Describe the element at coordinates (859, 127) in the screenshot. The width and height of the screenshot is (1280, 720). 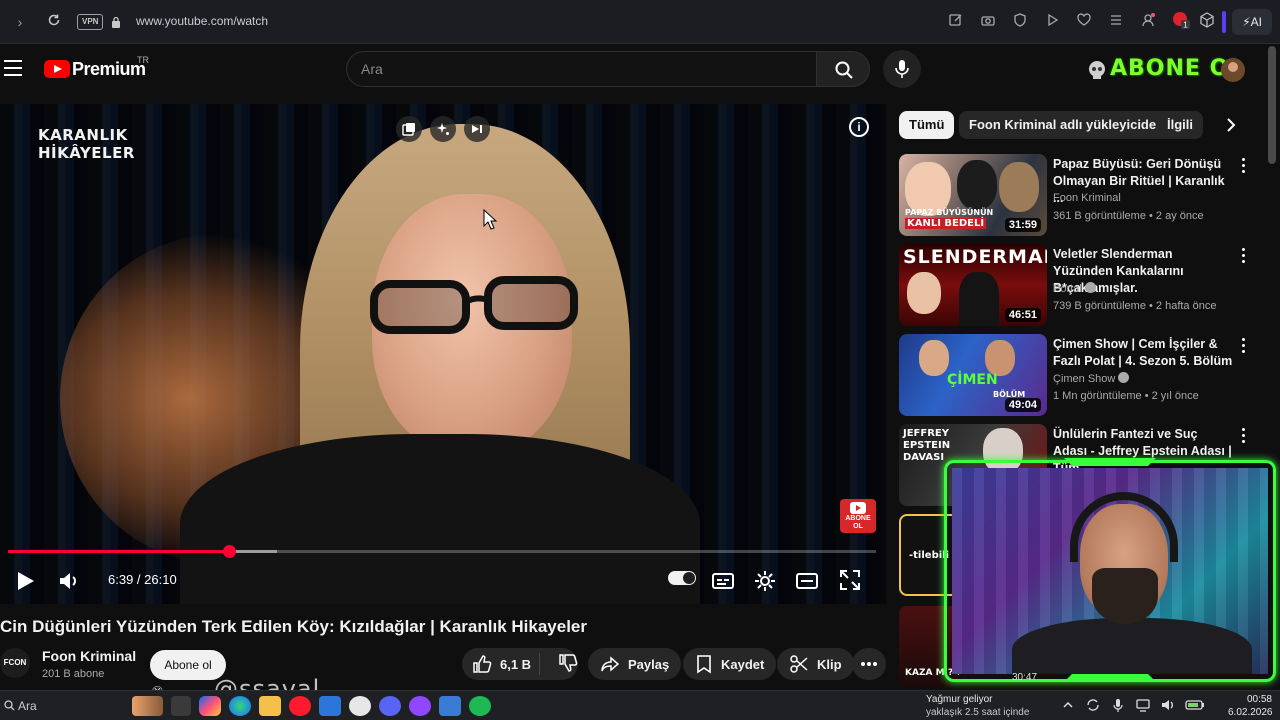
I see `info-icon: i` at that location.